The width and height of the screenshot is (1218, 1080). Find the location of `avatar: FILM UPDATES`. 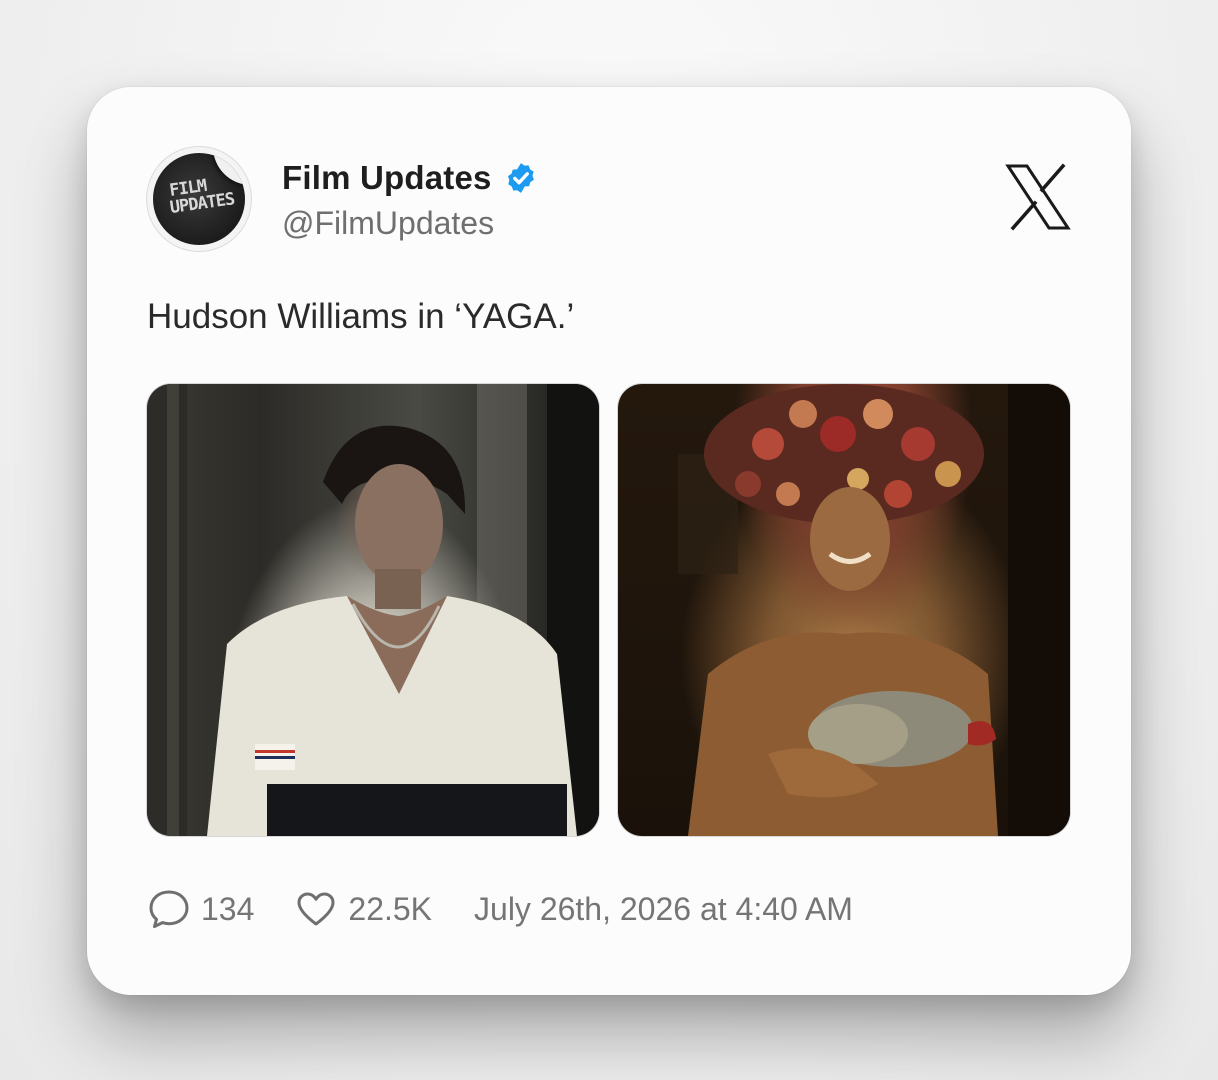

avatar: FILM UPDATES is located at coordinates (199, 199).